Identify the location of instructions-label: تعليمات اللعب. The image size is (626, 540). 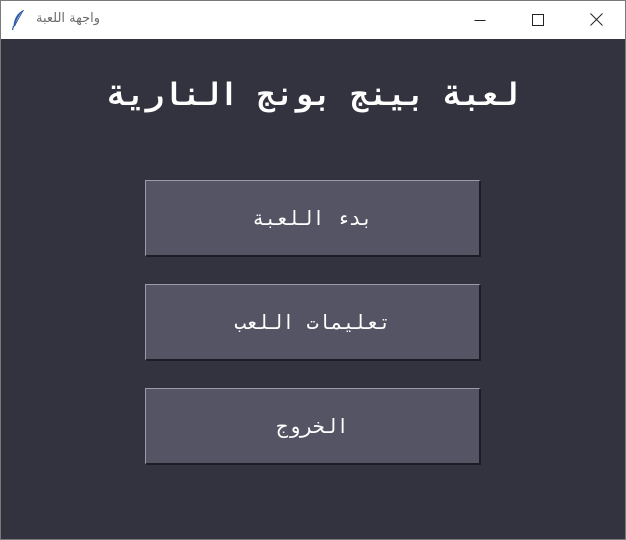
(312, 322).